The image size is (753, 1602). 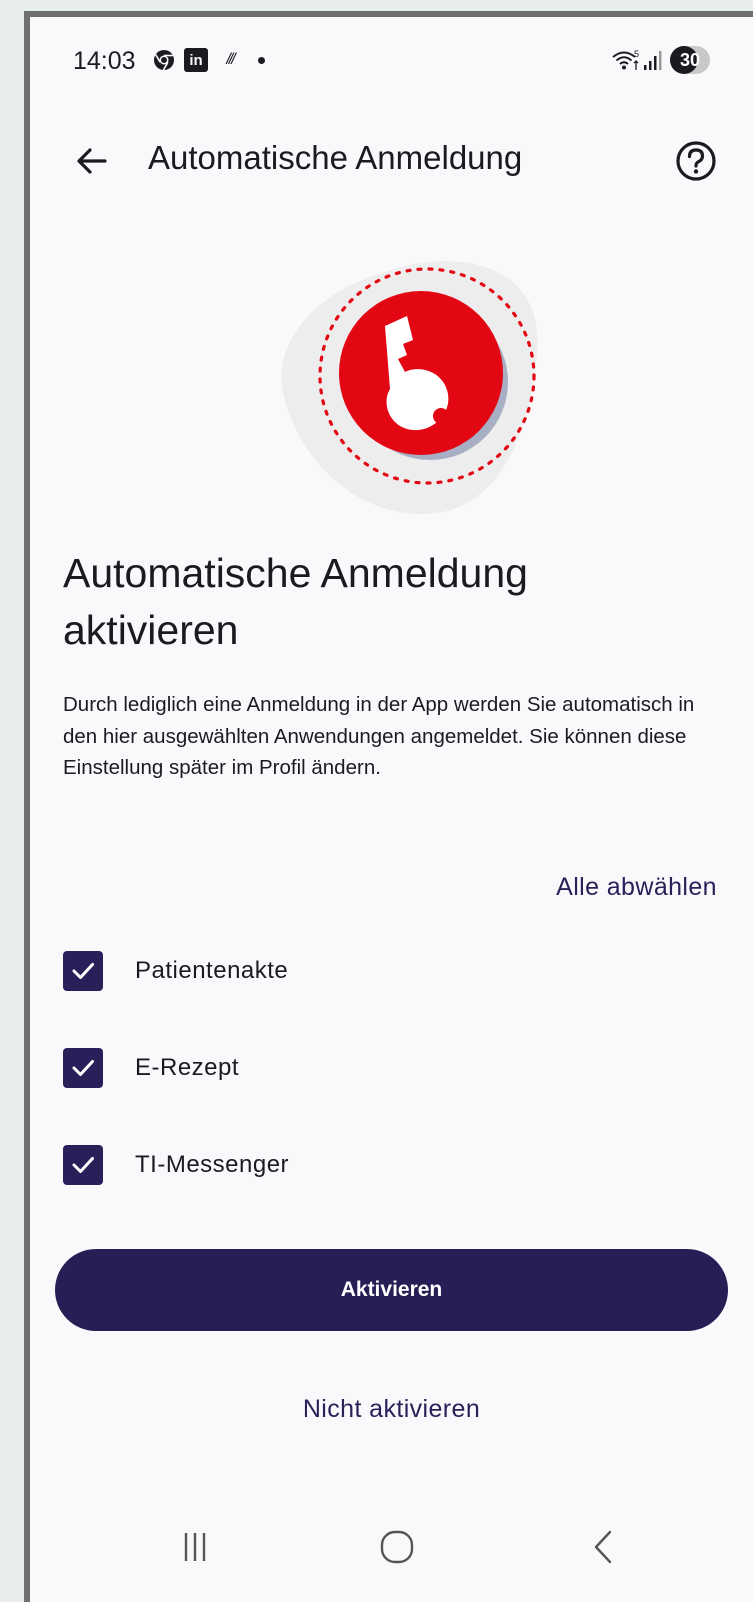 I want to click on option-e-rezept: E-Rezept, so click(x=151, y=1068).